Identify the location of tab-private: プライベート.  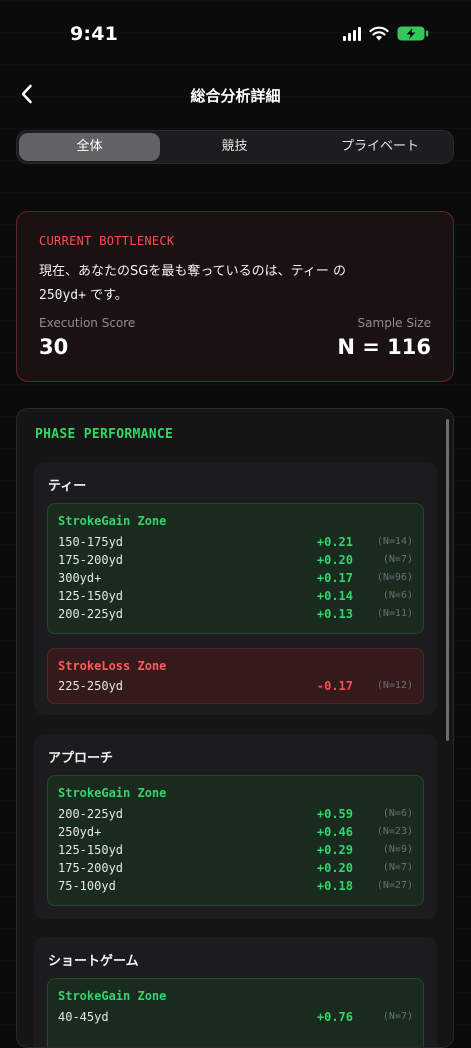
(380, 147).